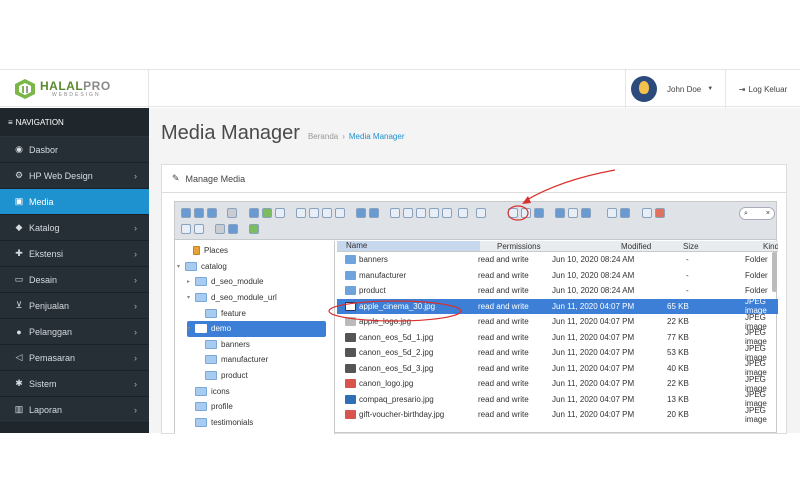 The height and width of the screenshot is (500, 800). Describe the element at coordinates (261, 360) in the screenshot. I see `tree-item-manufacturer: manufacturer` at that location.